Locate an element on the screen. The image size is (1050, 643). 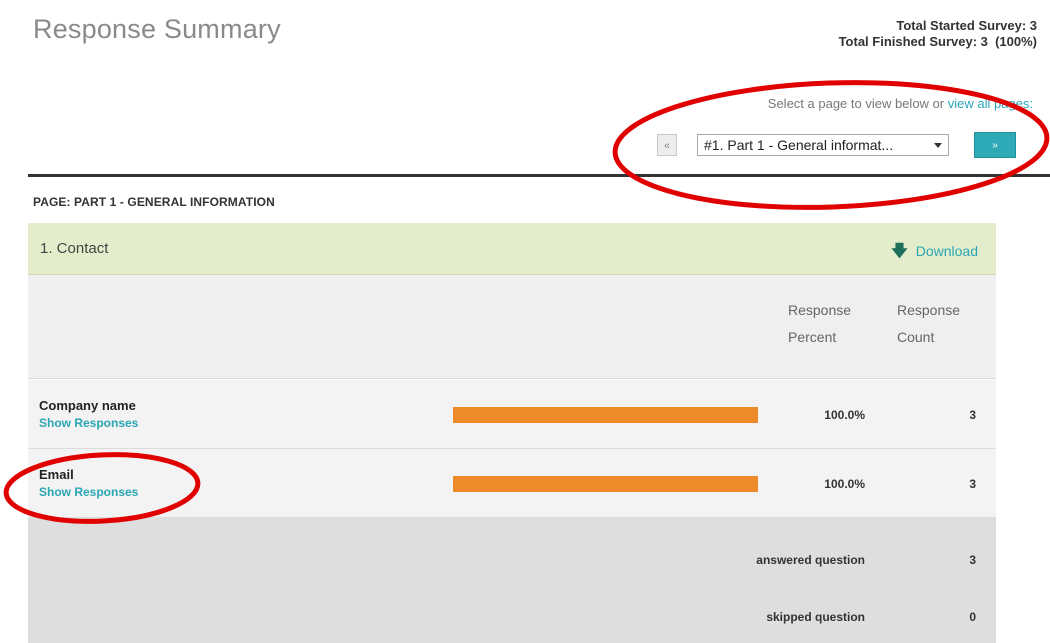
table-header: Response Percent Response Count is located at coordinates (512, 327).